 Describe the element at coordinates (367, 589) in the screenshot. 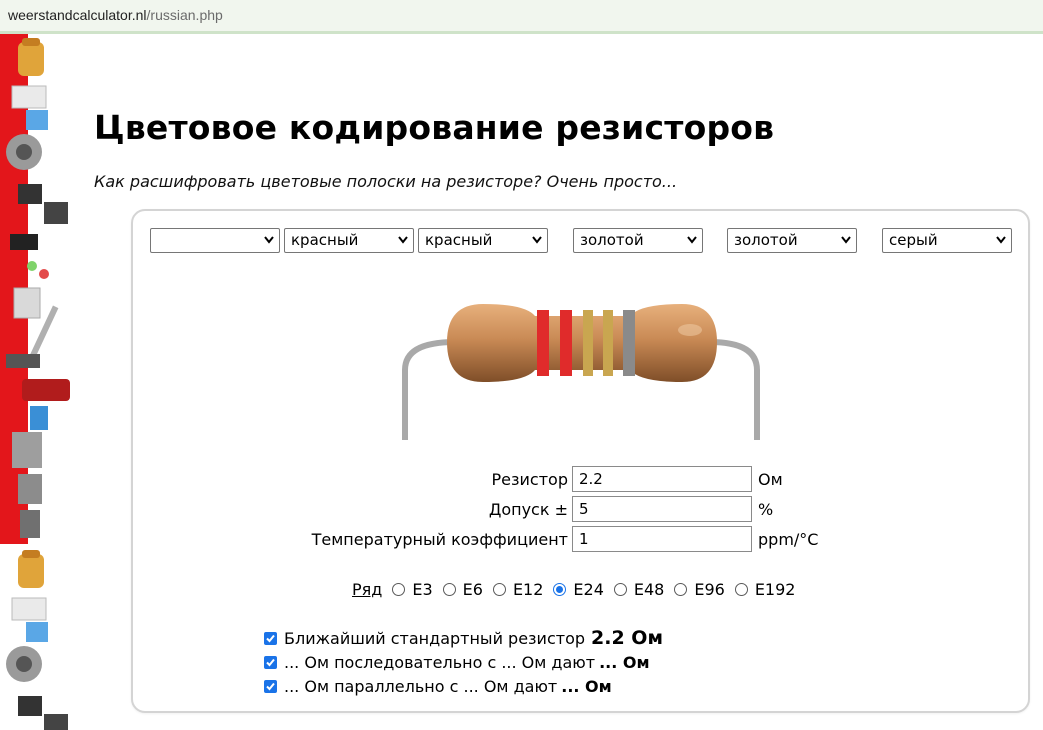

I see `series-label: Ряд` at that location.